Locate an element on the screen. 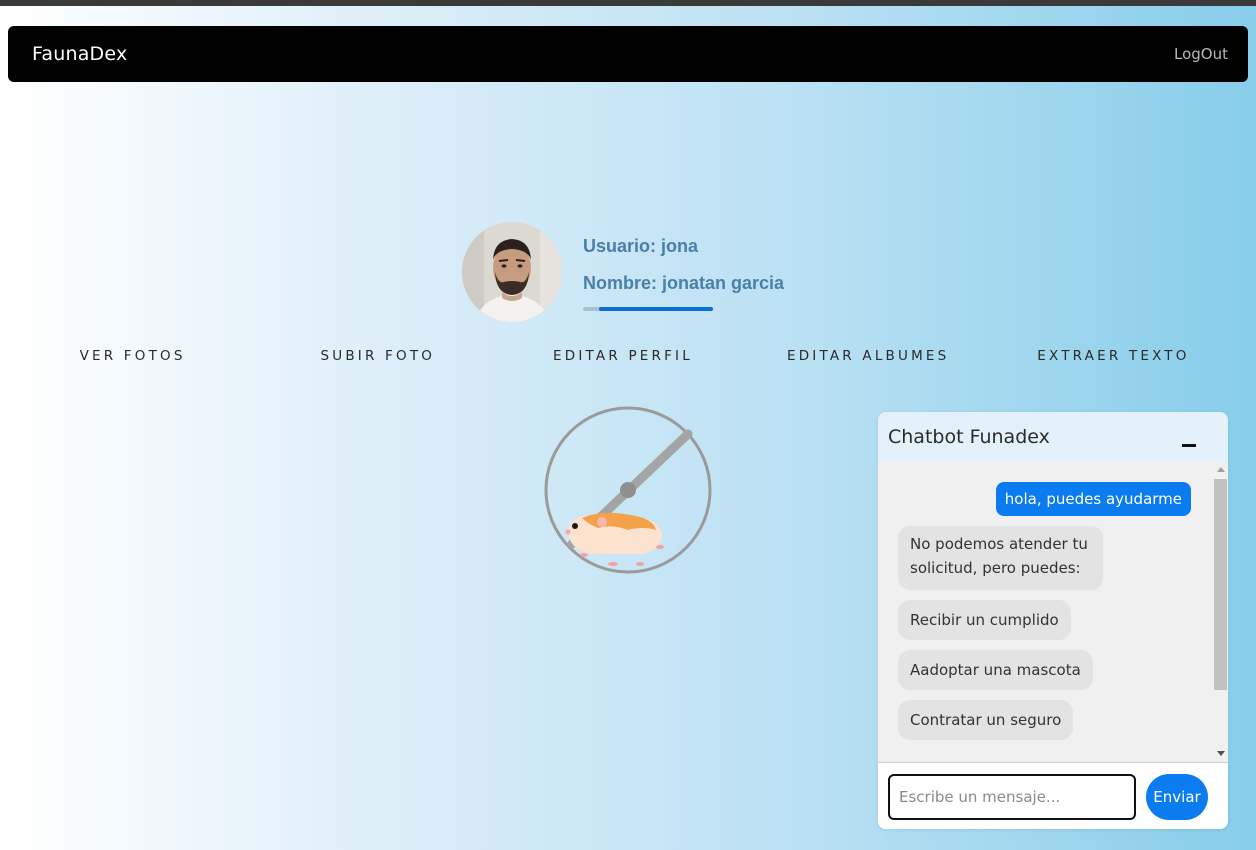 The height and width of the screenshot is (850, 1256). scroll-up-arrow-icon is located at coordinates (1221, 469).